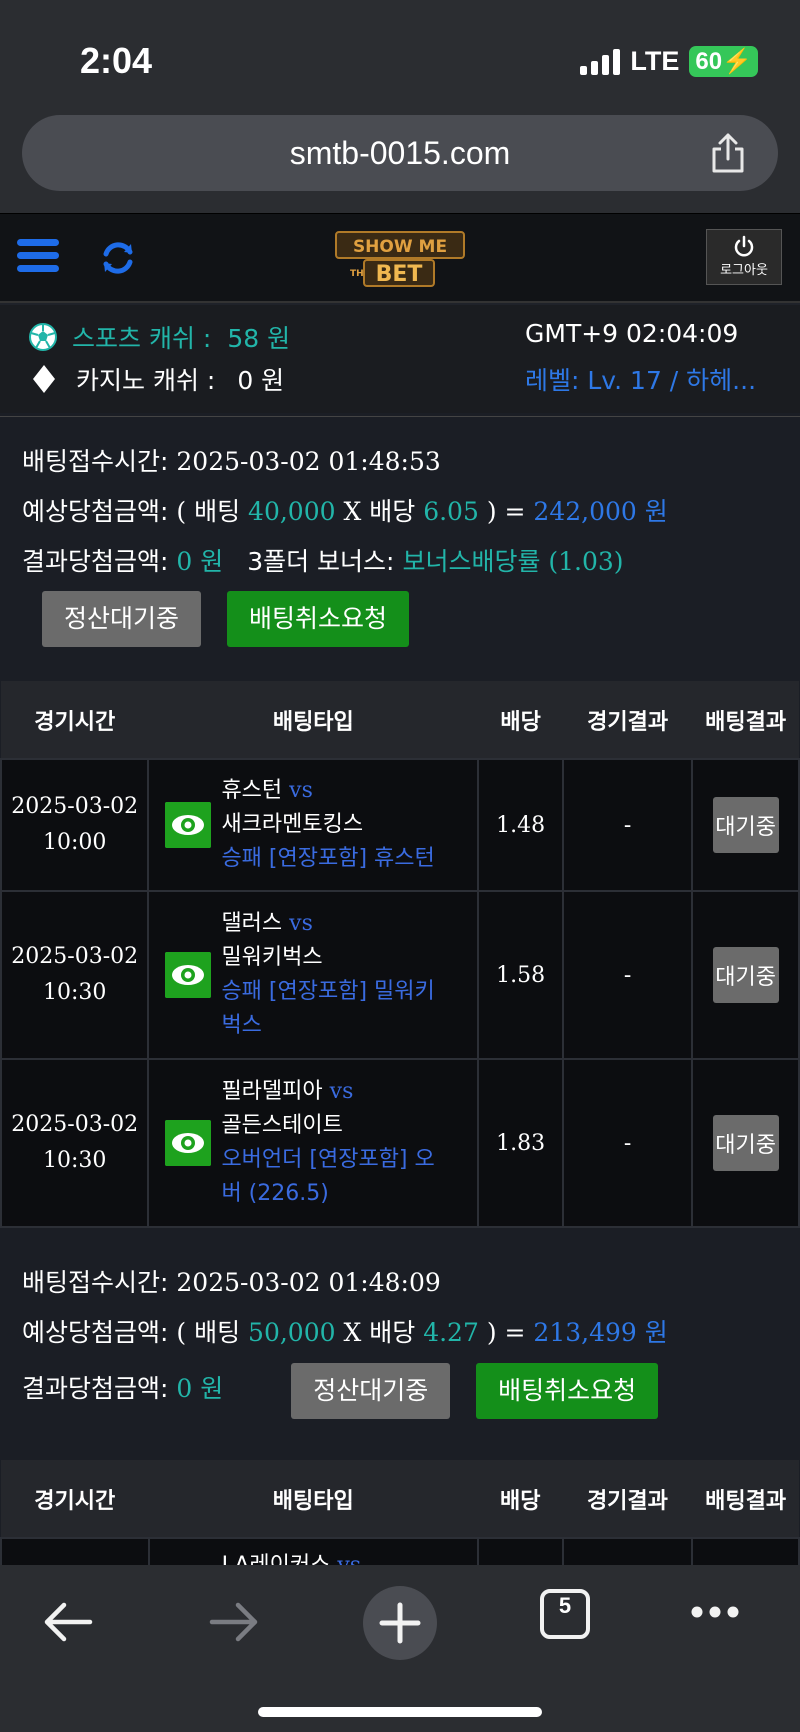  Describe the element at coordinates (75, 825) in the screenshot. I see `game-time: 2025-03-02 10:00` at that location.